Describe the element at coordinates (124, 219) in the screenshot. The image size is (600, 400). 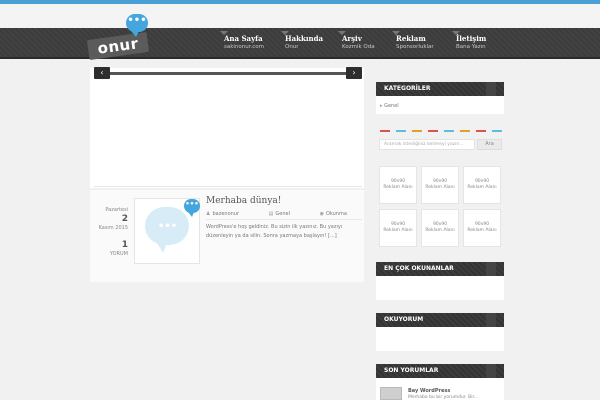
I see `post-day: 2` at that location.